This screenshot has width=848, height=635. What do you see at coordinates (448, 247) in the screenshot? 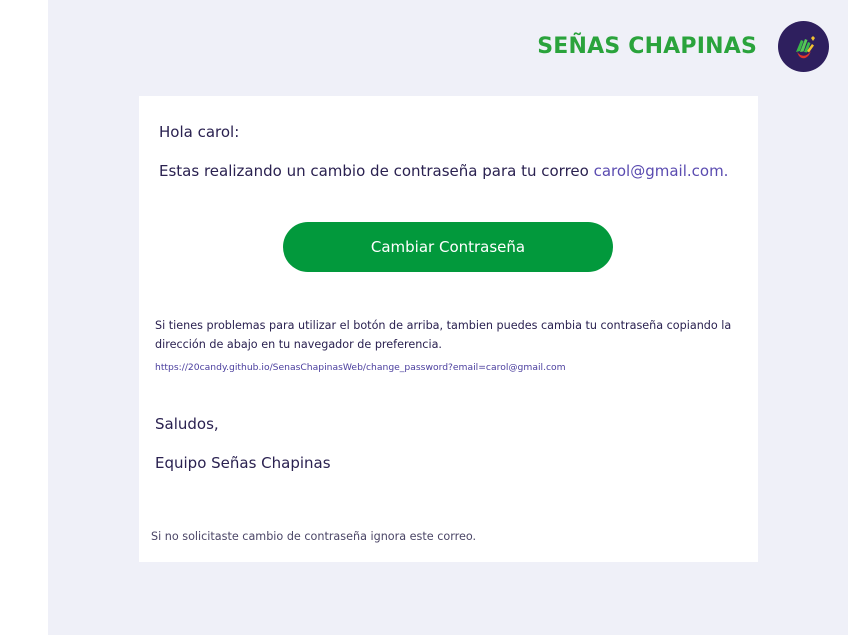
I see `change-password-button: Cambiar Contraseña` at bounding box center [448, 247].